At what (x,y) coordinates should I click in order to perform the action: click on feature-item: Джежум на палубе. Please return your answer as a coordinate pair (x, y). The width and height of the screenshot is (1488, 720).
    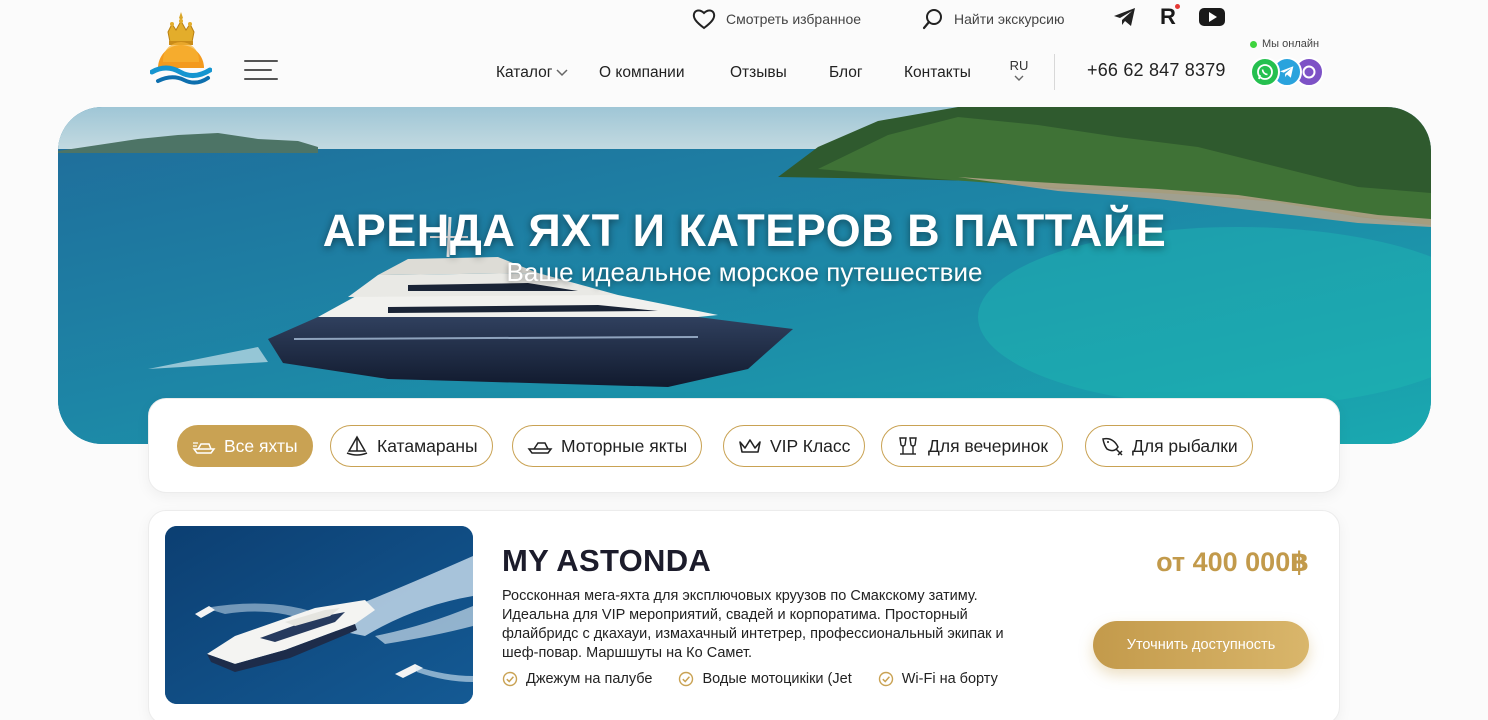
    Looking at the image, I should click on (577, 679).